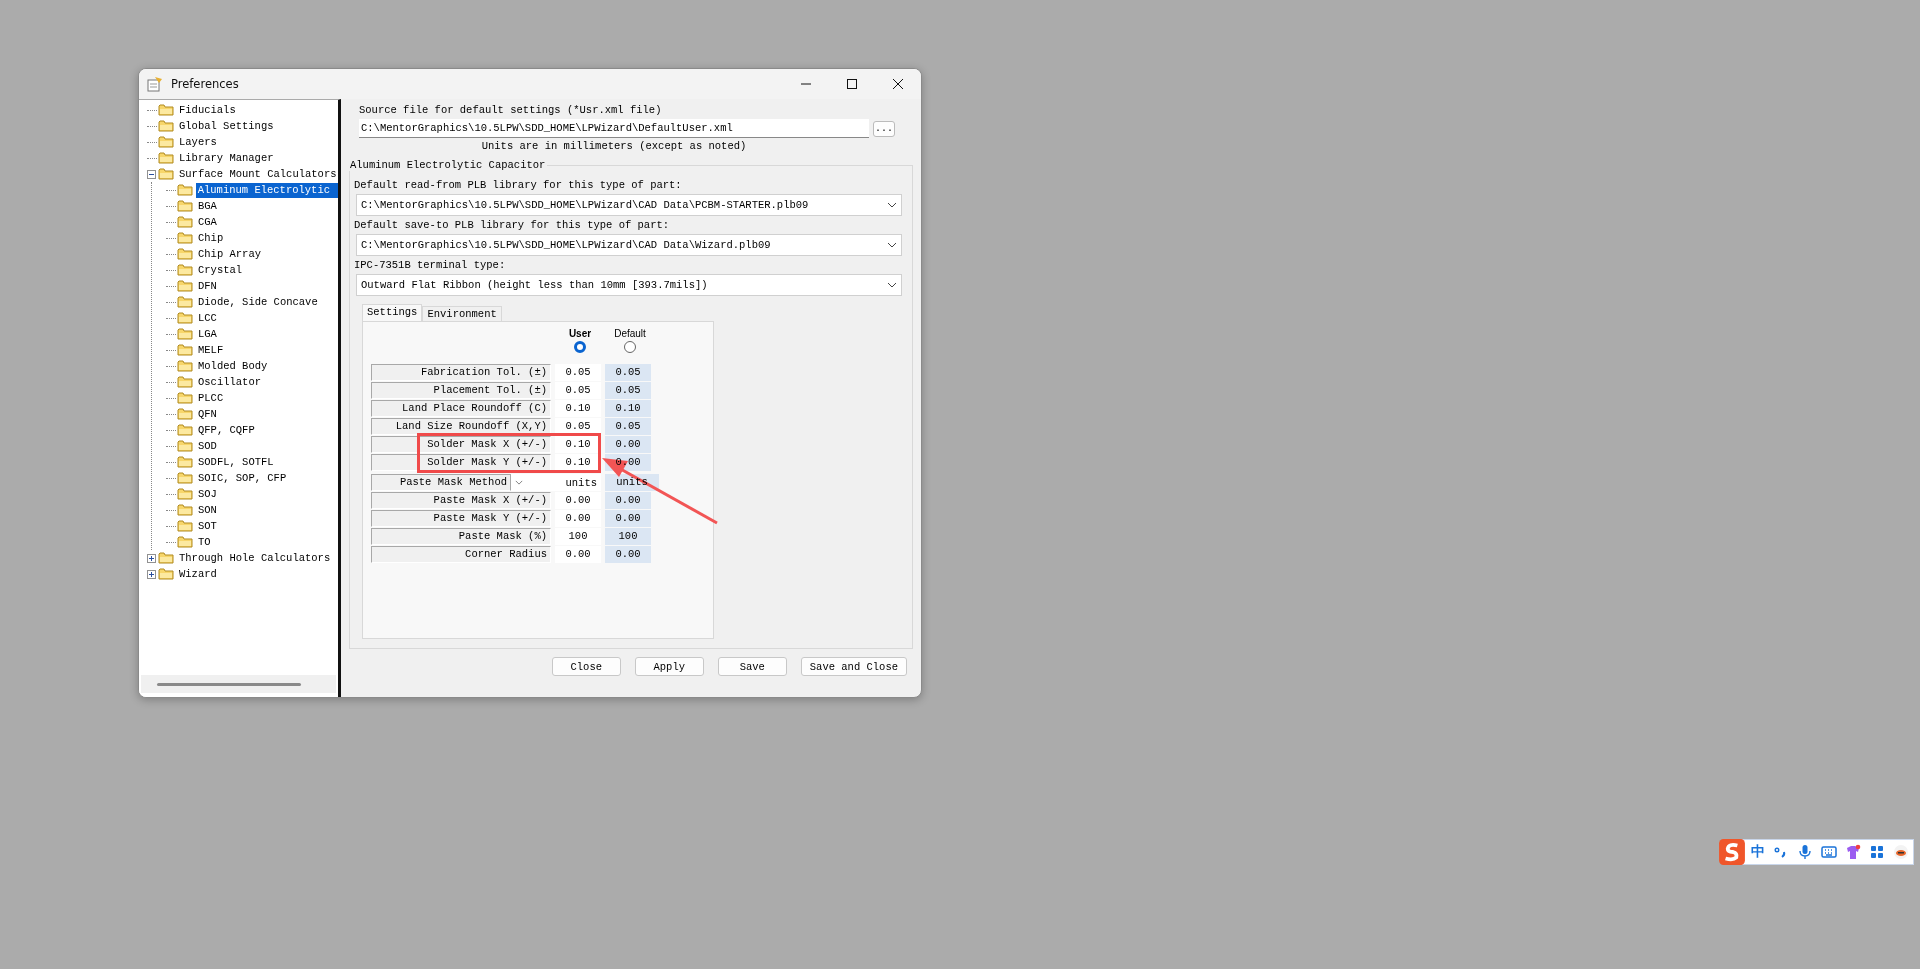  I want to click on tree-item: Oscillator, so click(229, 382).